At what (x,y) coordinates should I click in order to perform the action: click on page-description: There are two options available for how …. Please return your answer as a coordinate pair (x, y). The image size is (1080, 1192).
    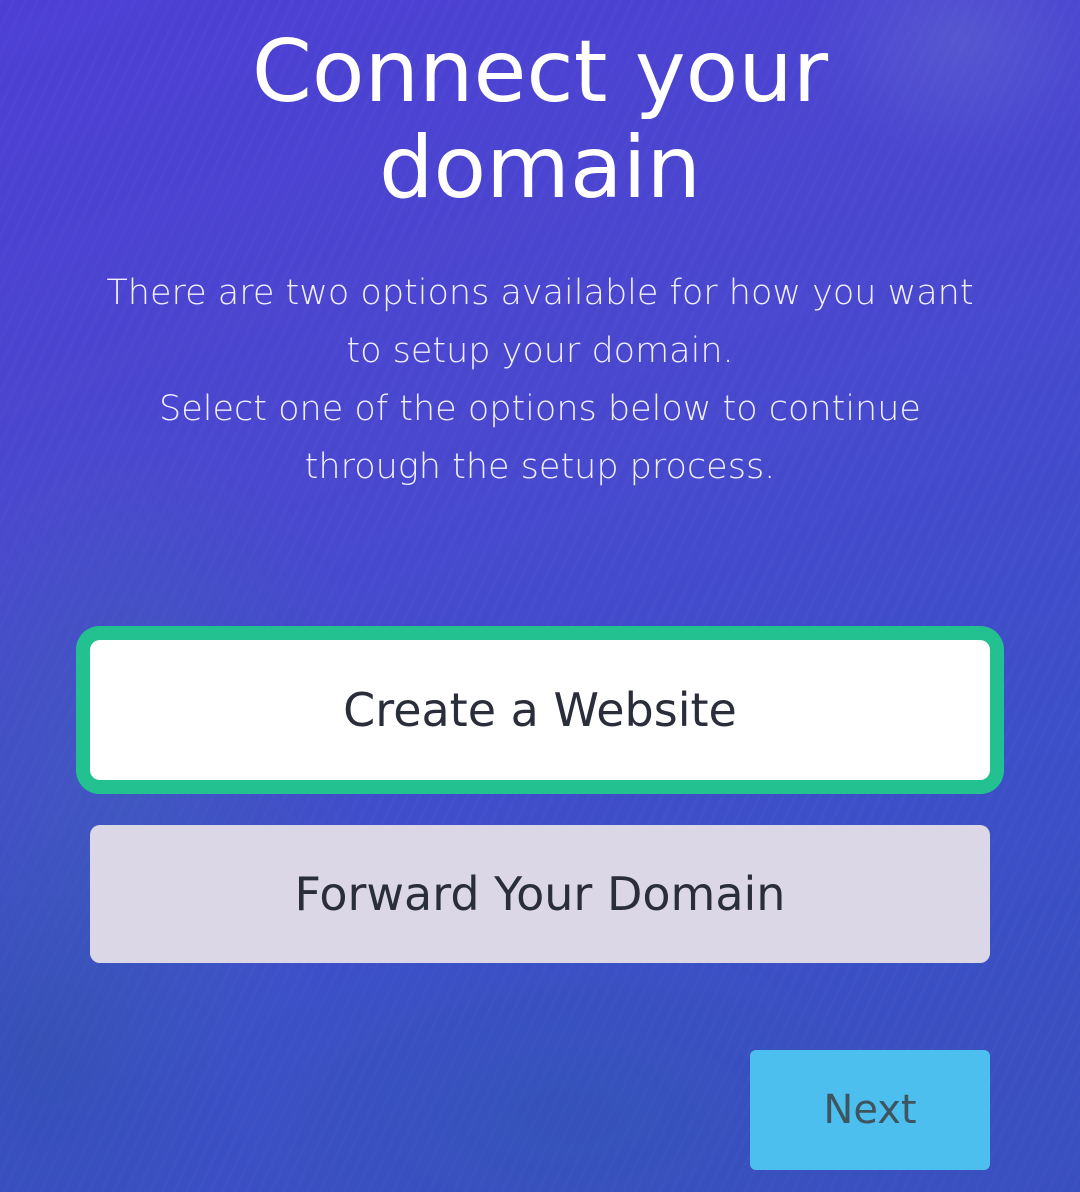
    Looking at the image, I should click on (540, 380).